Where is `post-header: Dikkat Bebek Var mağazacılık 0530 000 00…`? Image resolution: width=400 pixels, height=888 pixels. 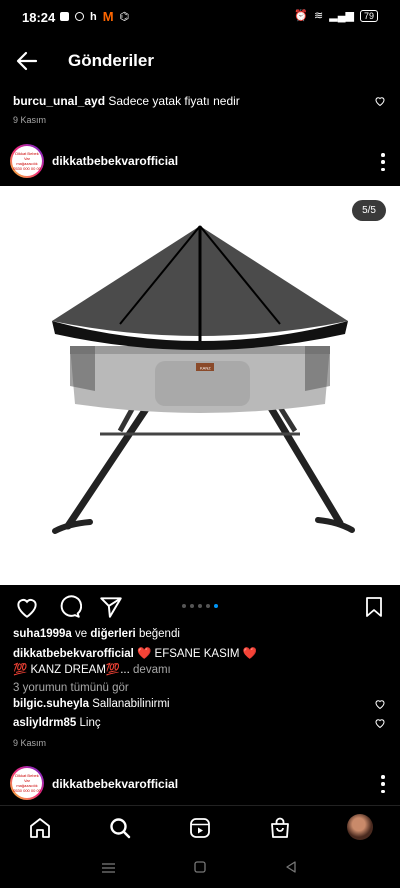 post-header: Dikkat Bebek Var mağazacılık 0530 000 00… is located at coordinates (200, 162).